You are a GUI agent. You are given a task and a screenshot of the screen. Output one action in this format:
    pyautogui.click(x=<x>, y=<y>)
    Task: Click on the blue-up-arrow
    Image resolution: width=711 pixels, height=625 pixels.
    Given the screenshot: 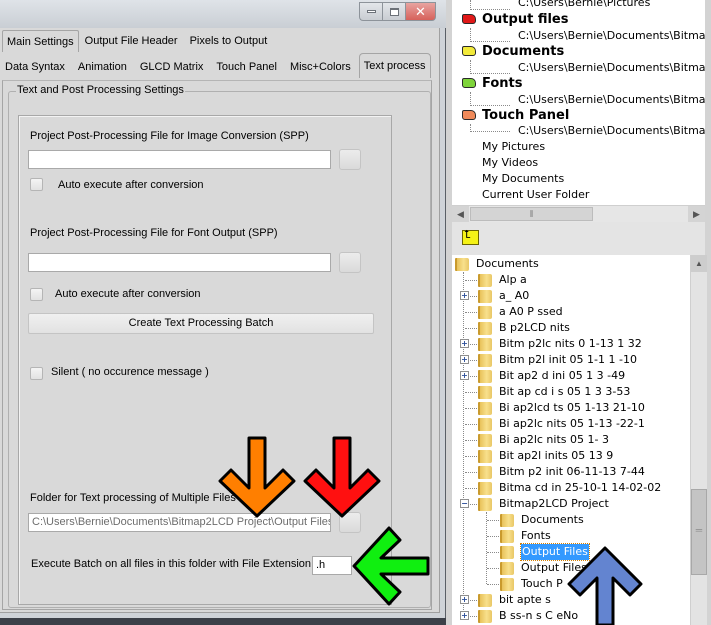 What is the action you would take?
    pyautogui.click(x=605, y=585)
    